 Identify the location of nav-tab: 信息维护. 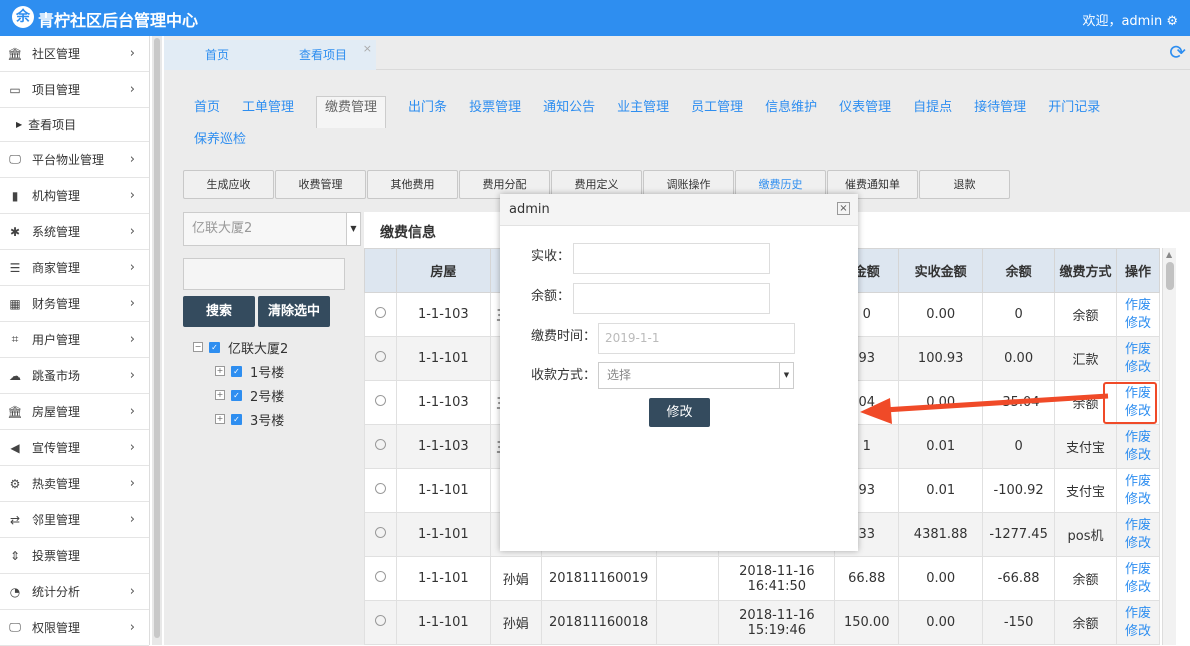
(791, 113).